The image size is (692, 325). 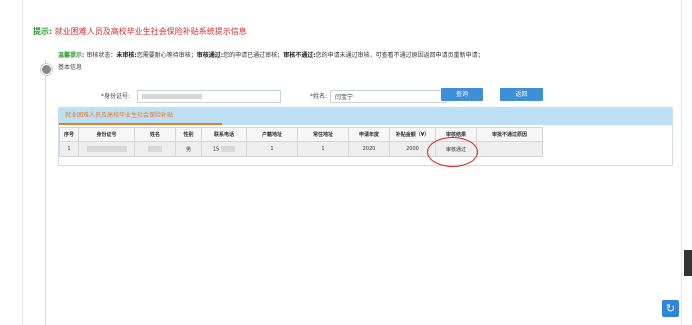 I want to click on cell-year: 2020, so click(x=369, y=149).